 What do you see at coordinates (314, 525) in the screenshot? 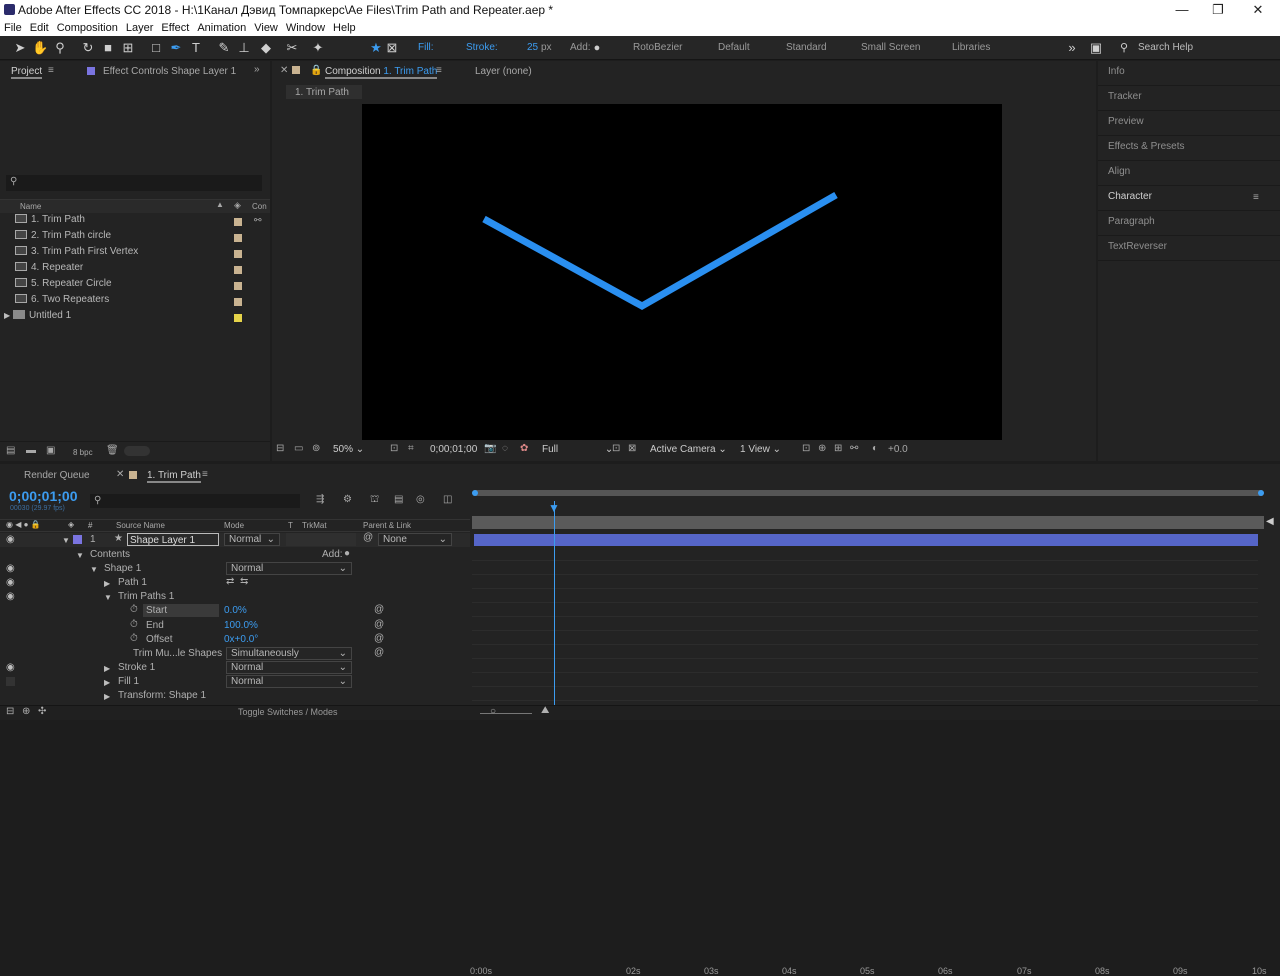
I see `column-trkmat: TrkMat` at bounding box center [314, 525].